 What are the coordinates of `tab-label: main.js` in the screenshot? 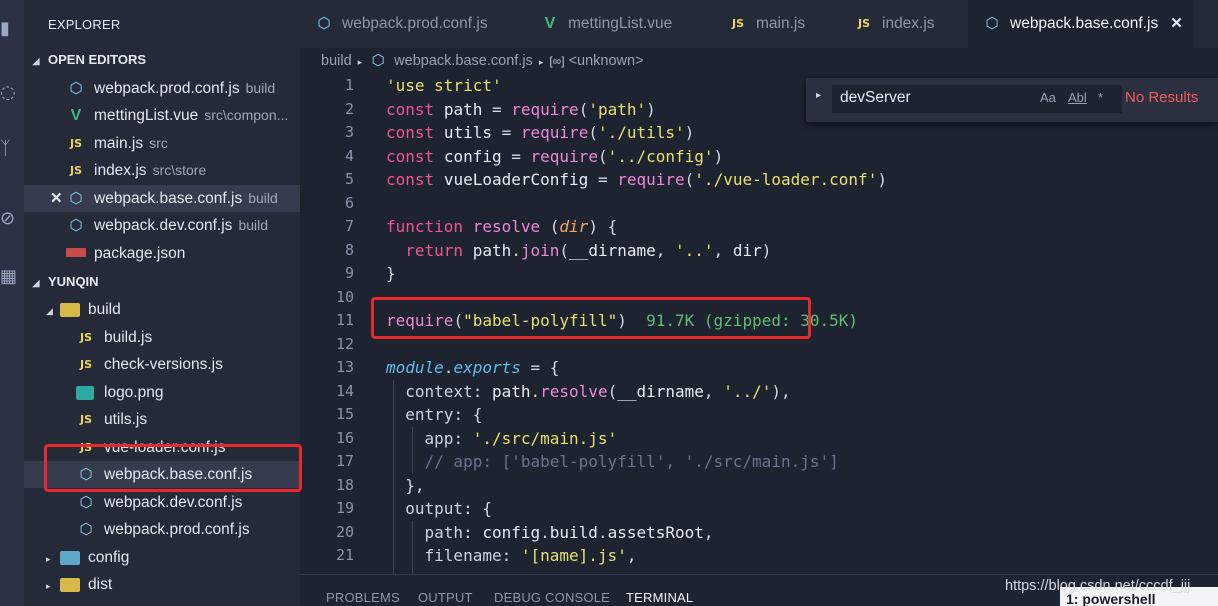 It's located at (781, 23).